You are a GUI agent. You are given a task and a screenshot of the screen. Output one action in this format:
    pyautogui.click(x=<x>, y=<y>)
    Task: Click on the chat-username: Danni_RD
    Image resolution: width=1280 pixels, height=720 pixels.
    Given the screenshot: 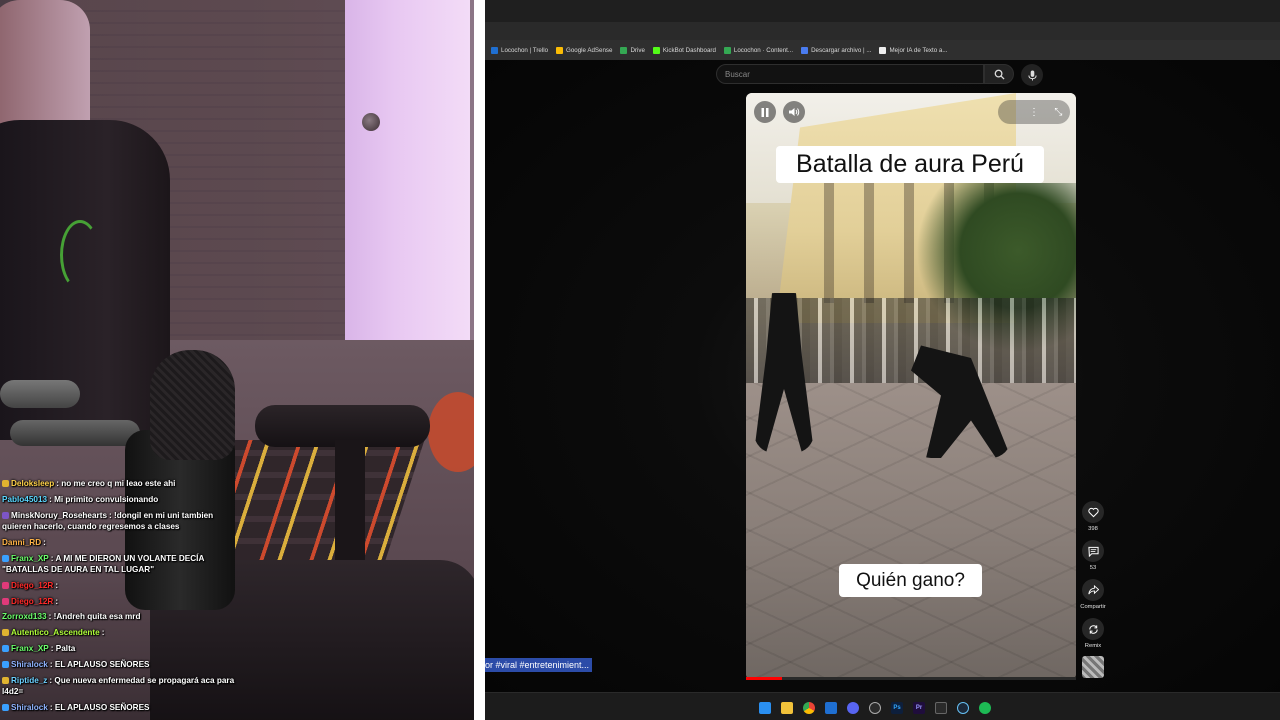 What is the action you would take?
    pyautogui.click(x=21, y=542)
    